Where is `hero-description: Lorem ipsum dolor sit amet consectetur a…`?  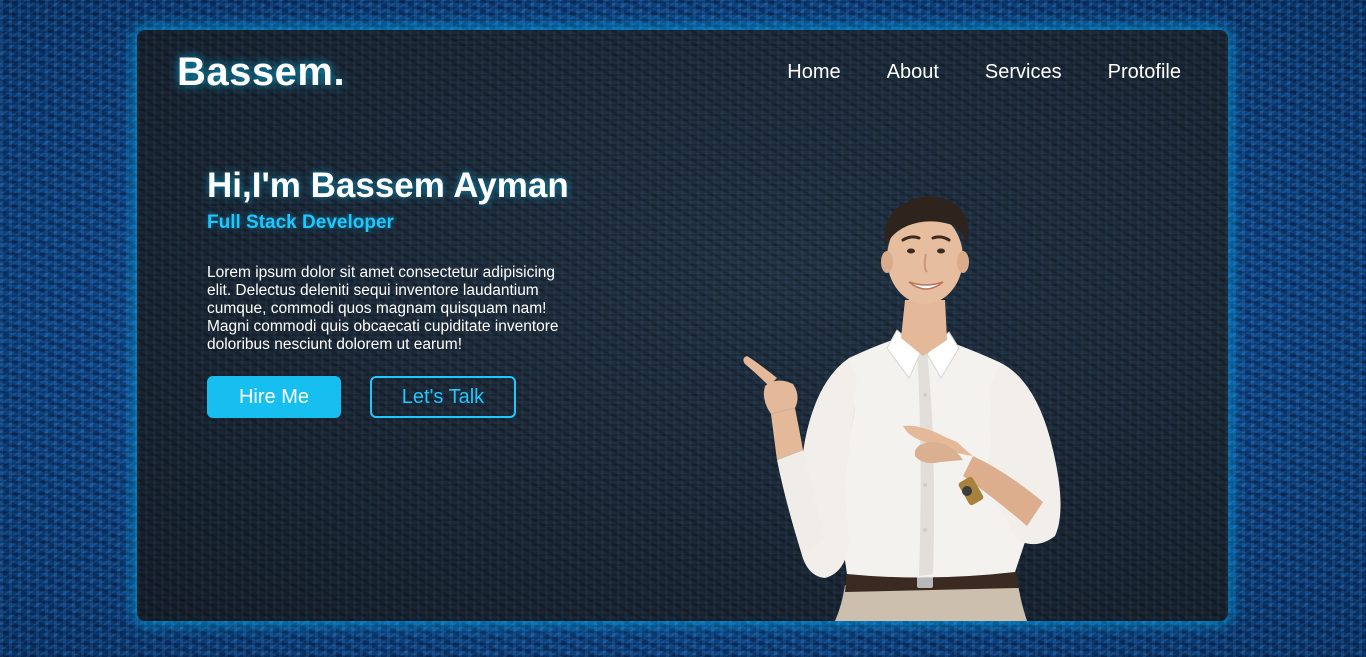
hero-description: Lorem ipsum dolor sit amet consectetur a… is located at coordinates (383, 308).